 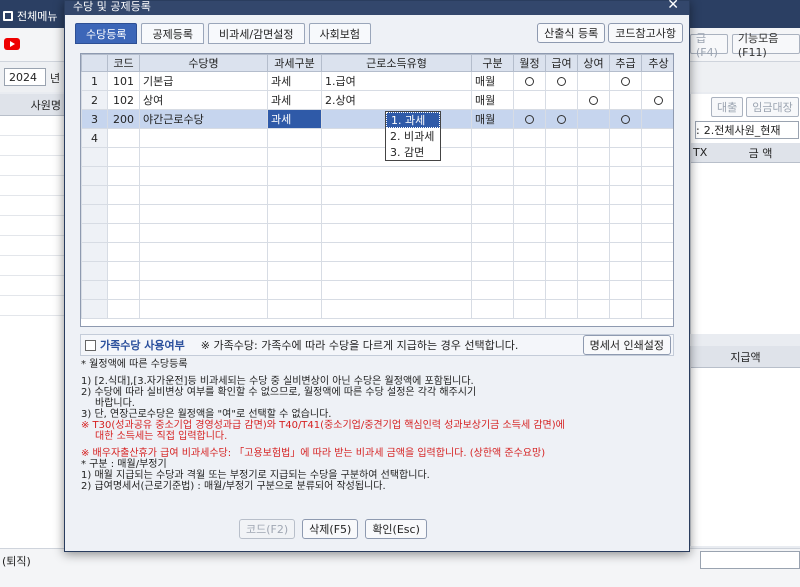 I want to click on cell-division: 매월, so click(x=492, y=100).